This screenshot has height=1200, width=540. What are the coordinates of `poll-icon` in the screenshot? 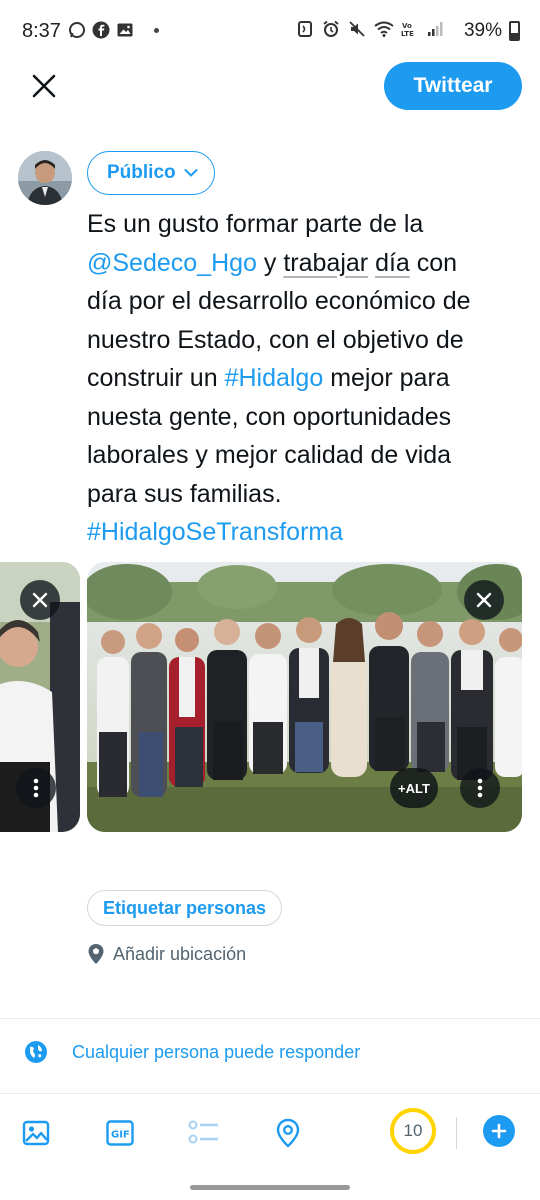 It's located at (203, 1132).